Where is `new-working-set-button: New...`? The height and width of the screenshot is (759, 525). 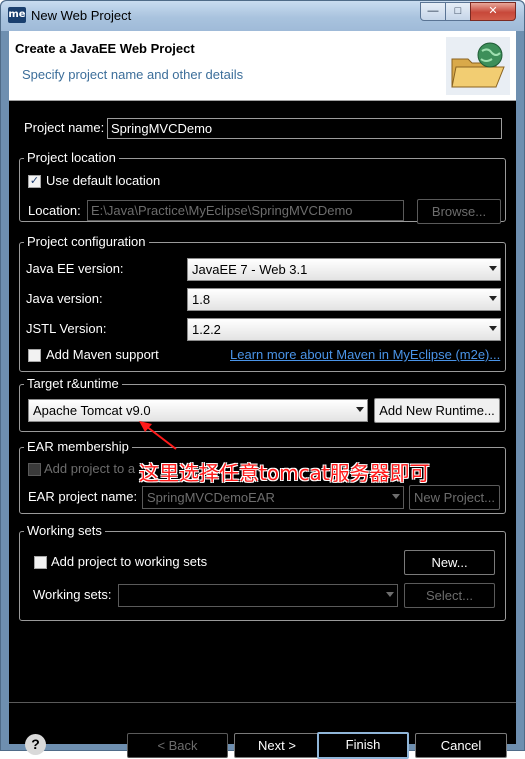
new-working-set-button: New... is located at coordinates (449, 562).